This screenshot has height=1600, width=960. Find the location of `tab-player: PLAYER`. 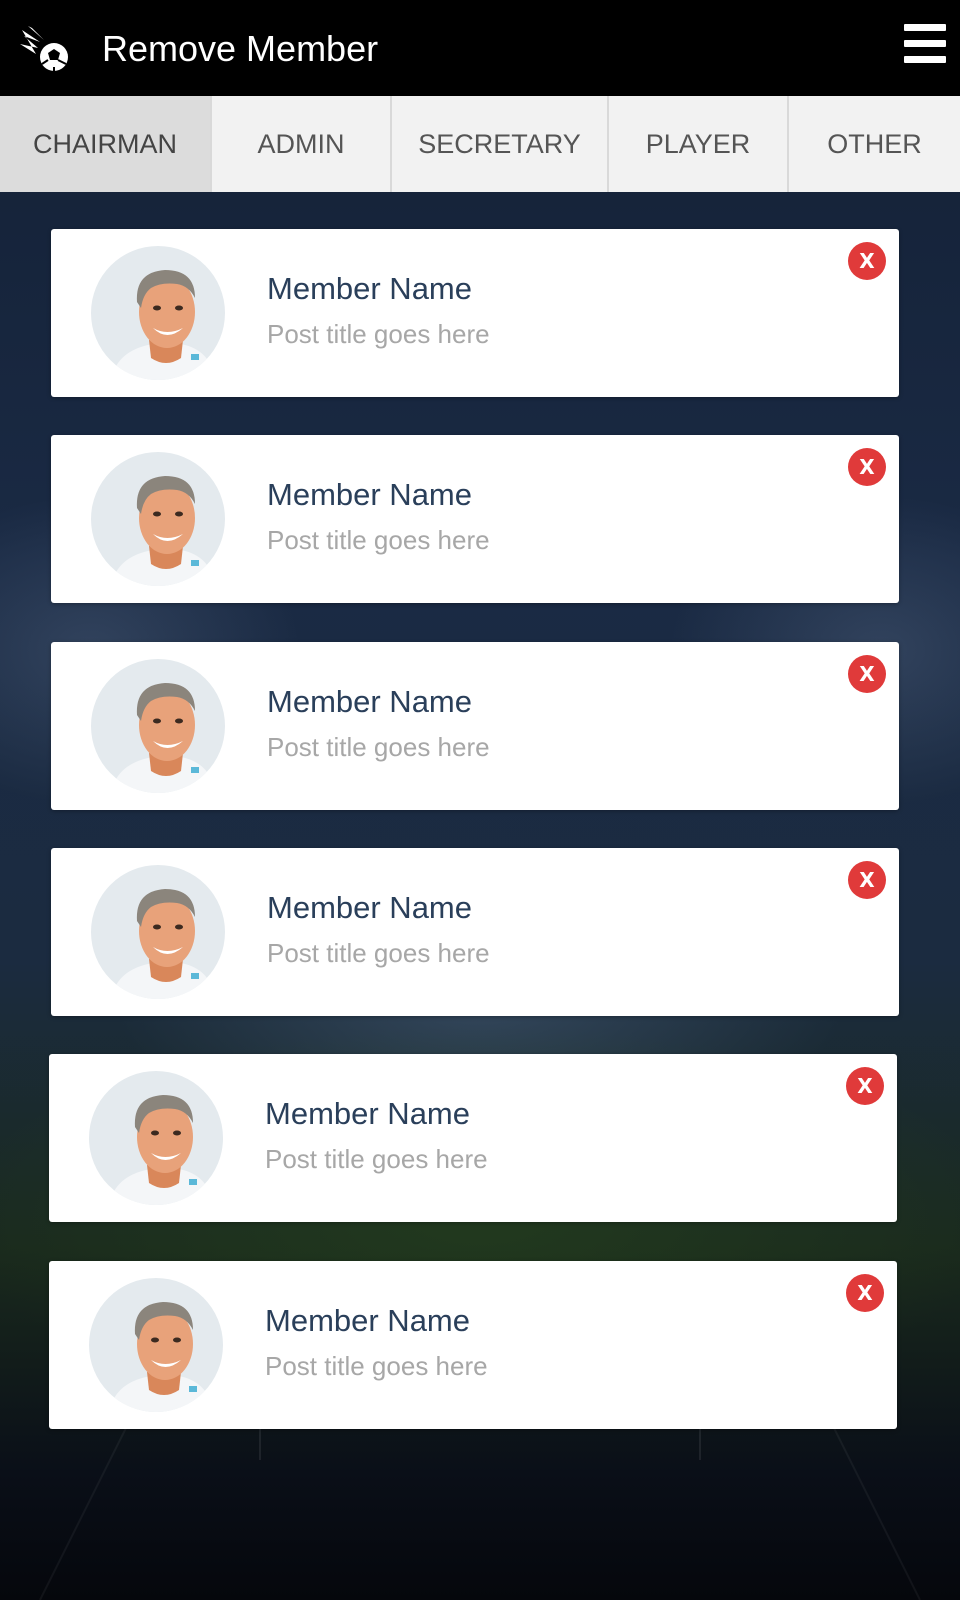

tab-player: PLAYER is located at coordinates (699, 144).